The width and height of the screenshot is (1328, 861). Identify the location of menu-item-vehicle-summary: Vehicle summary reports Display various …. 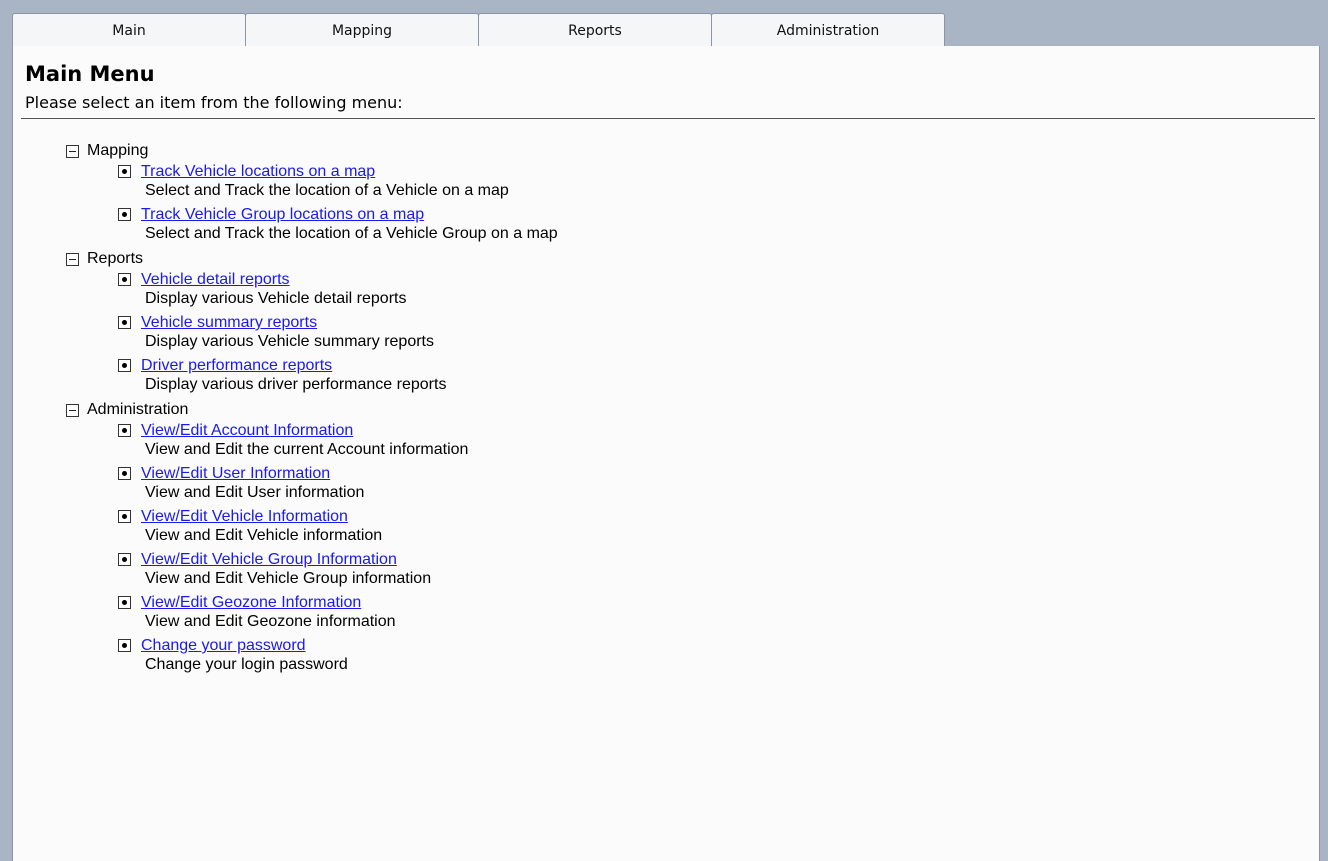
(338, 332).